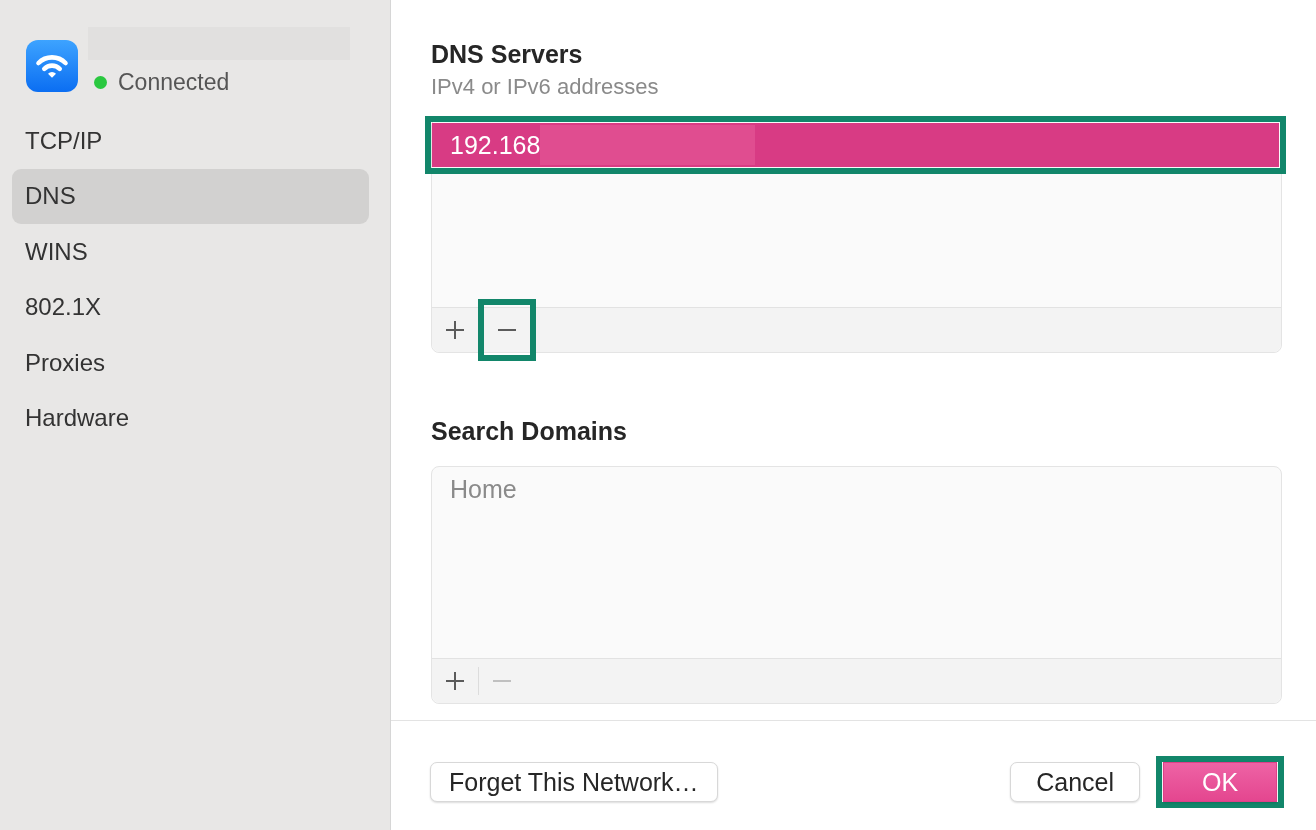  What do you see at coordinates (495, 145) in the screenshot?
I see `entry-text: 192.168` at bounding box center [495, 145].